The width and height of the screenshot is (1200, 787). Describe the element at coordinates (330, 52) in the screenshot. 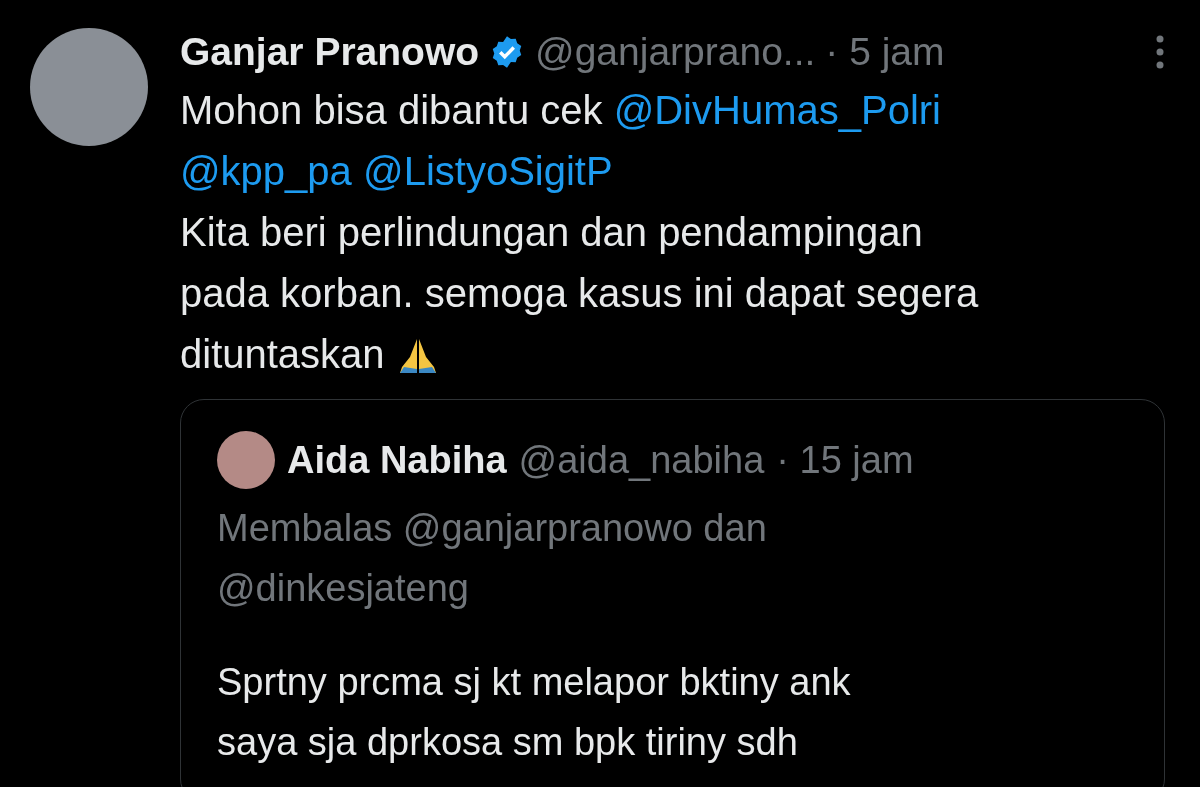

I see `author-name: Ganjar Pranowo` at that location.